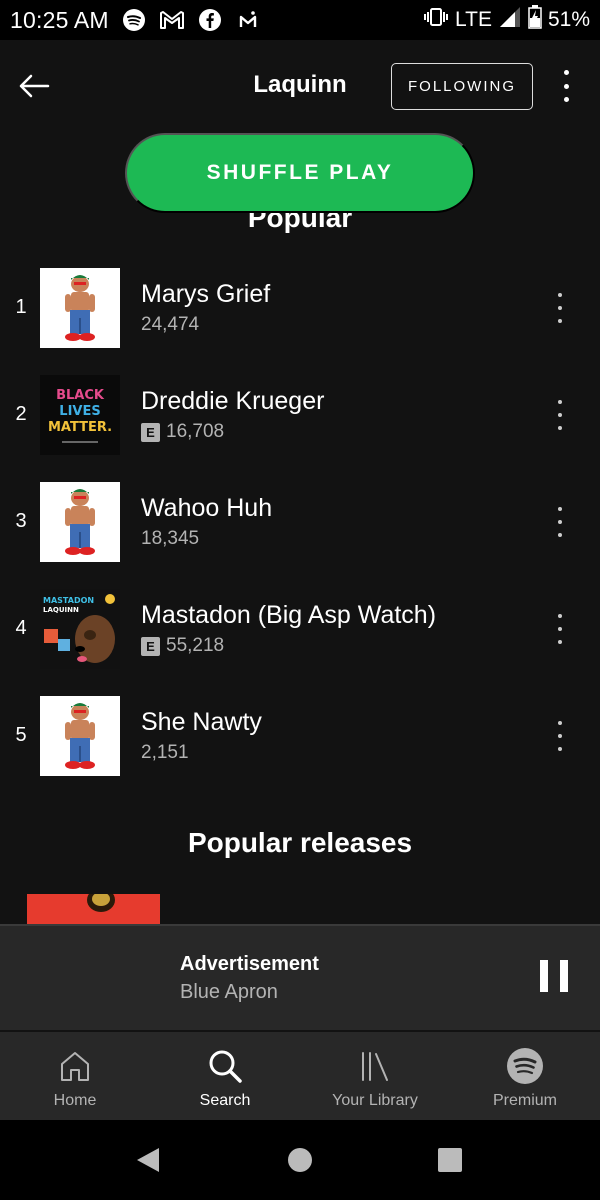  Describe the element at coordinates (80, 395) in the screenshot. I see `artwork-text: BLACK` at that location.